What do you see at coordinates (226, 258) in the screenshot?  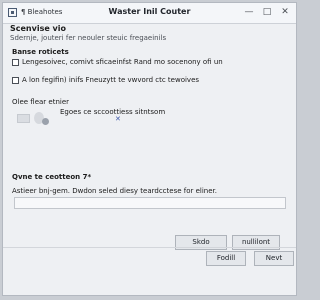 I see `back-button: Fodill` at bounding box center [226, 258].